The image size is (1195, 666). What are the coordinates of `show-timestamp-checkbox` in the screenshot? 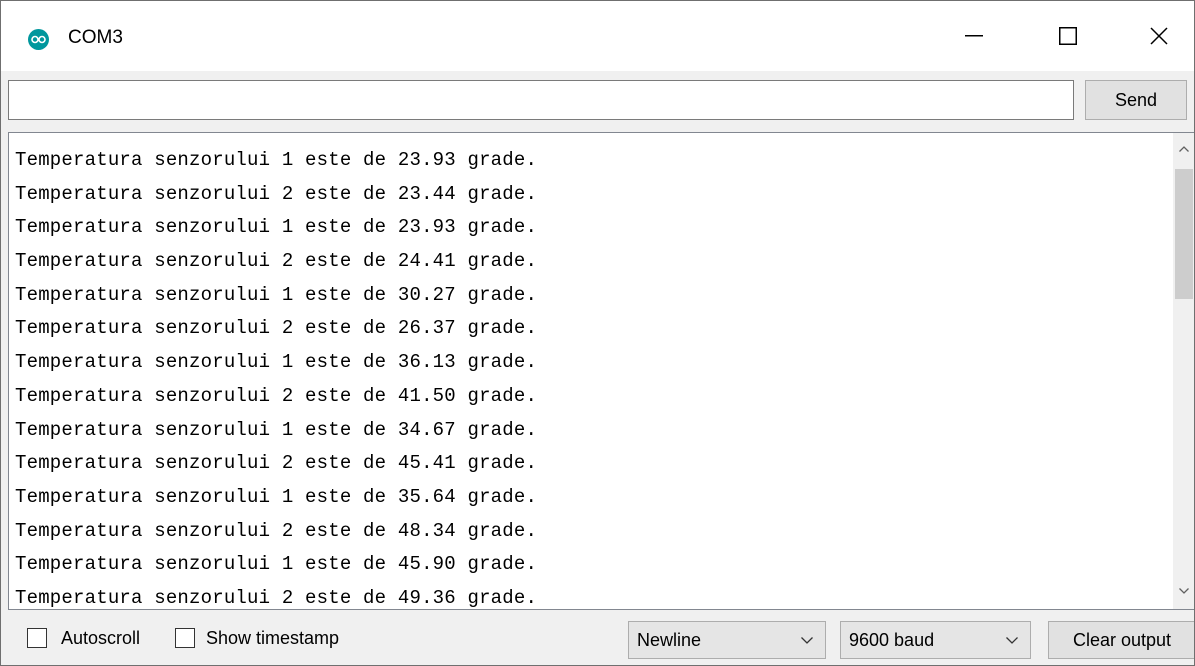 It's located at (185, 638).